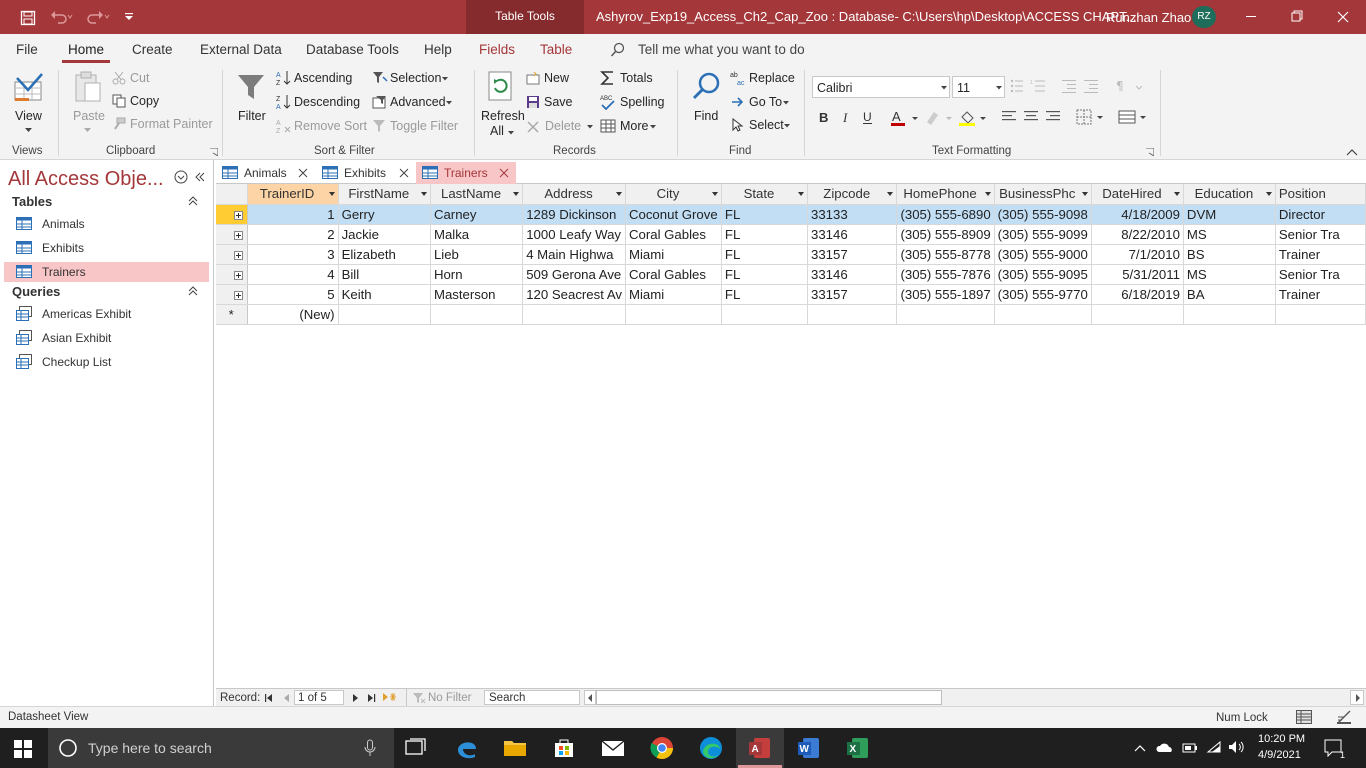  Describe the element at coordinates (36, 291) in the screenshot. I see `nav-section-queries: Queries` at that location.